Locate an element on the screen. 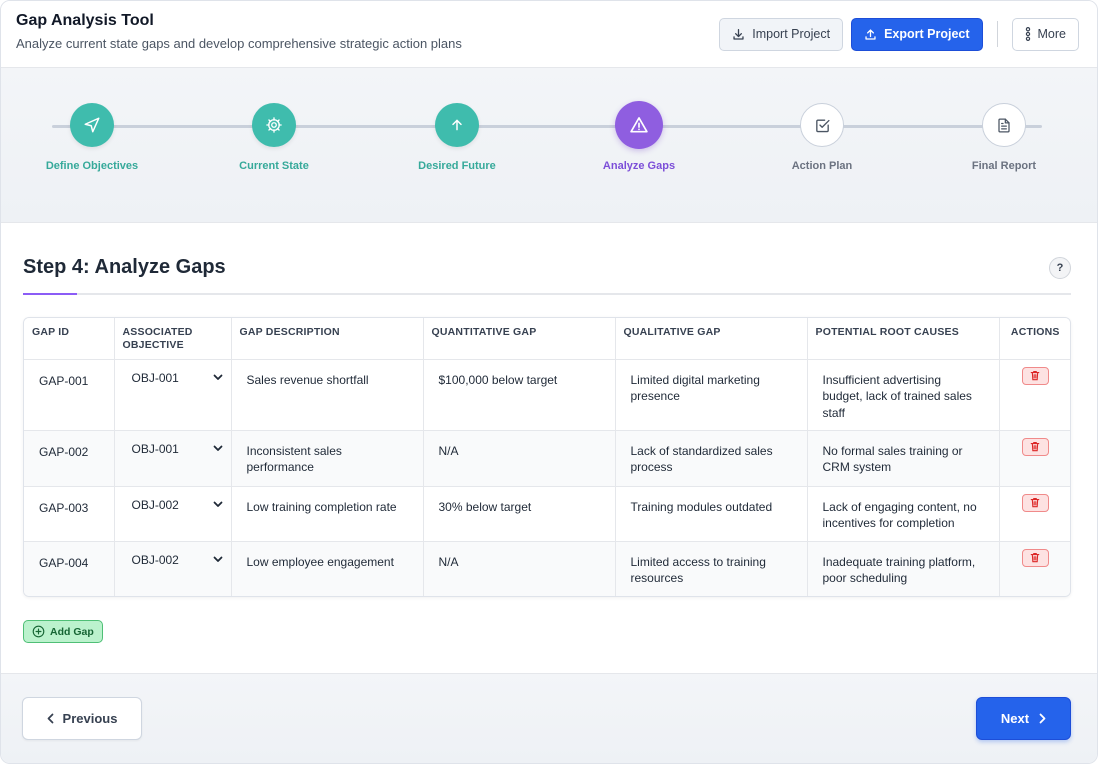 This screenshot has height=764, width=1098. header-actions: ACTIONS is located at coordinates (1034, 339).